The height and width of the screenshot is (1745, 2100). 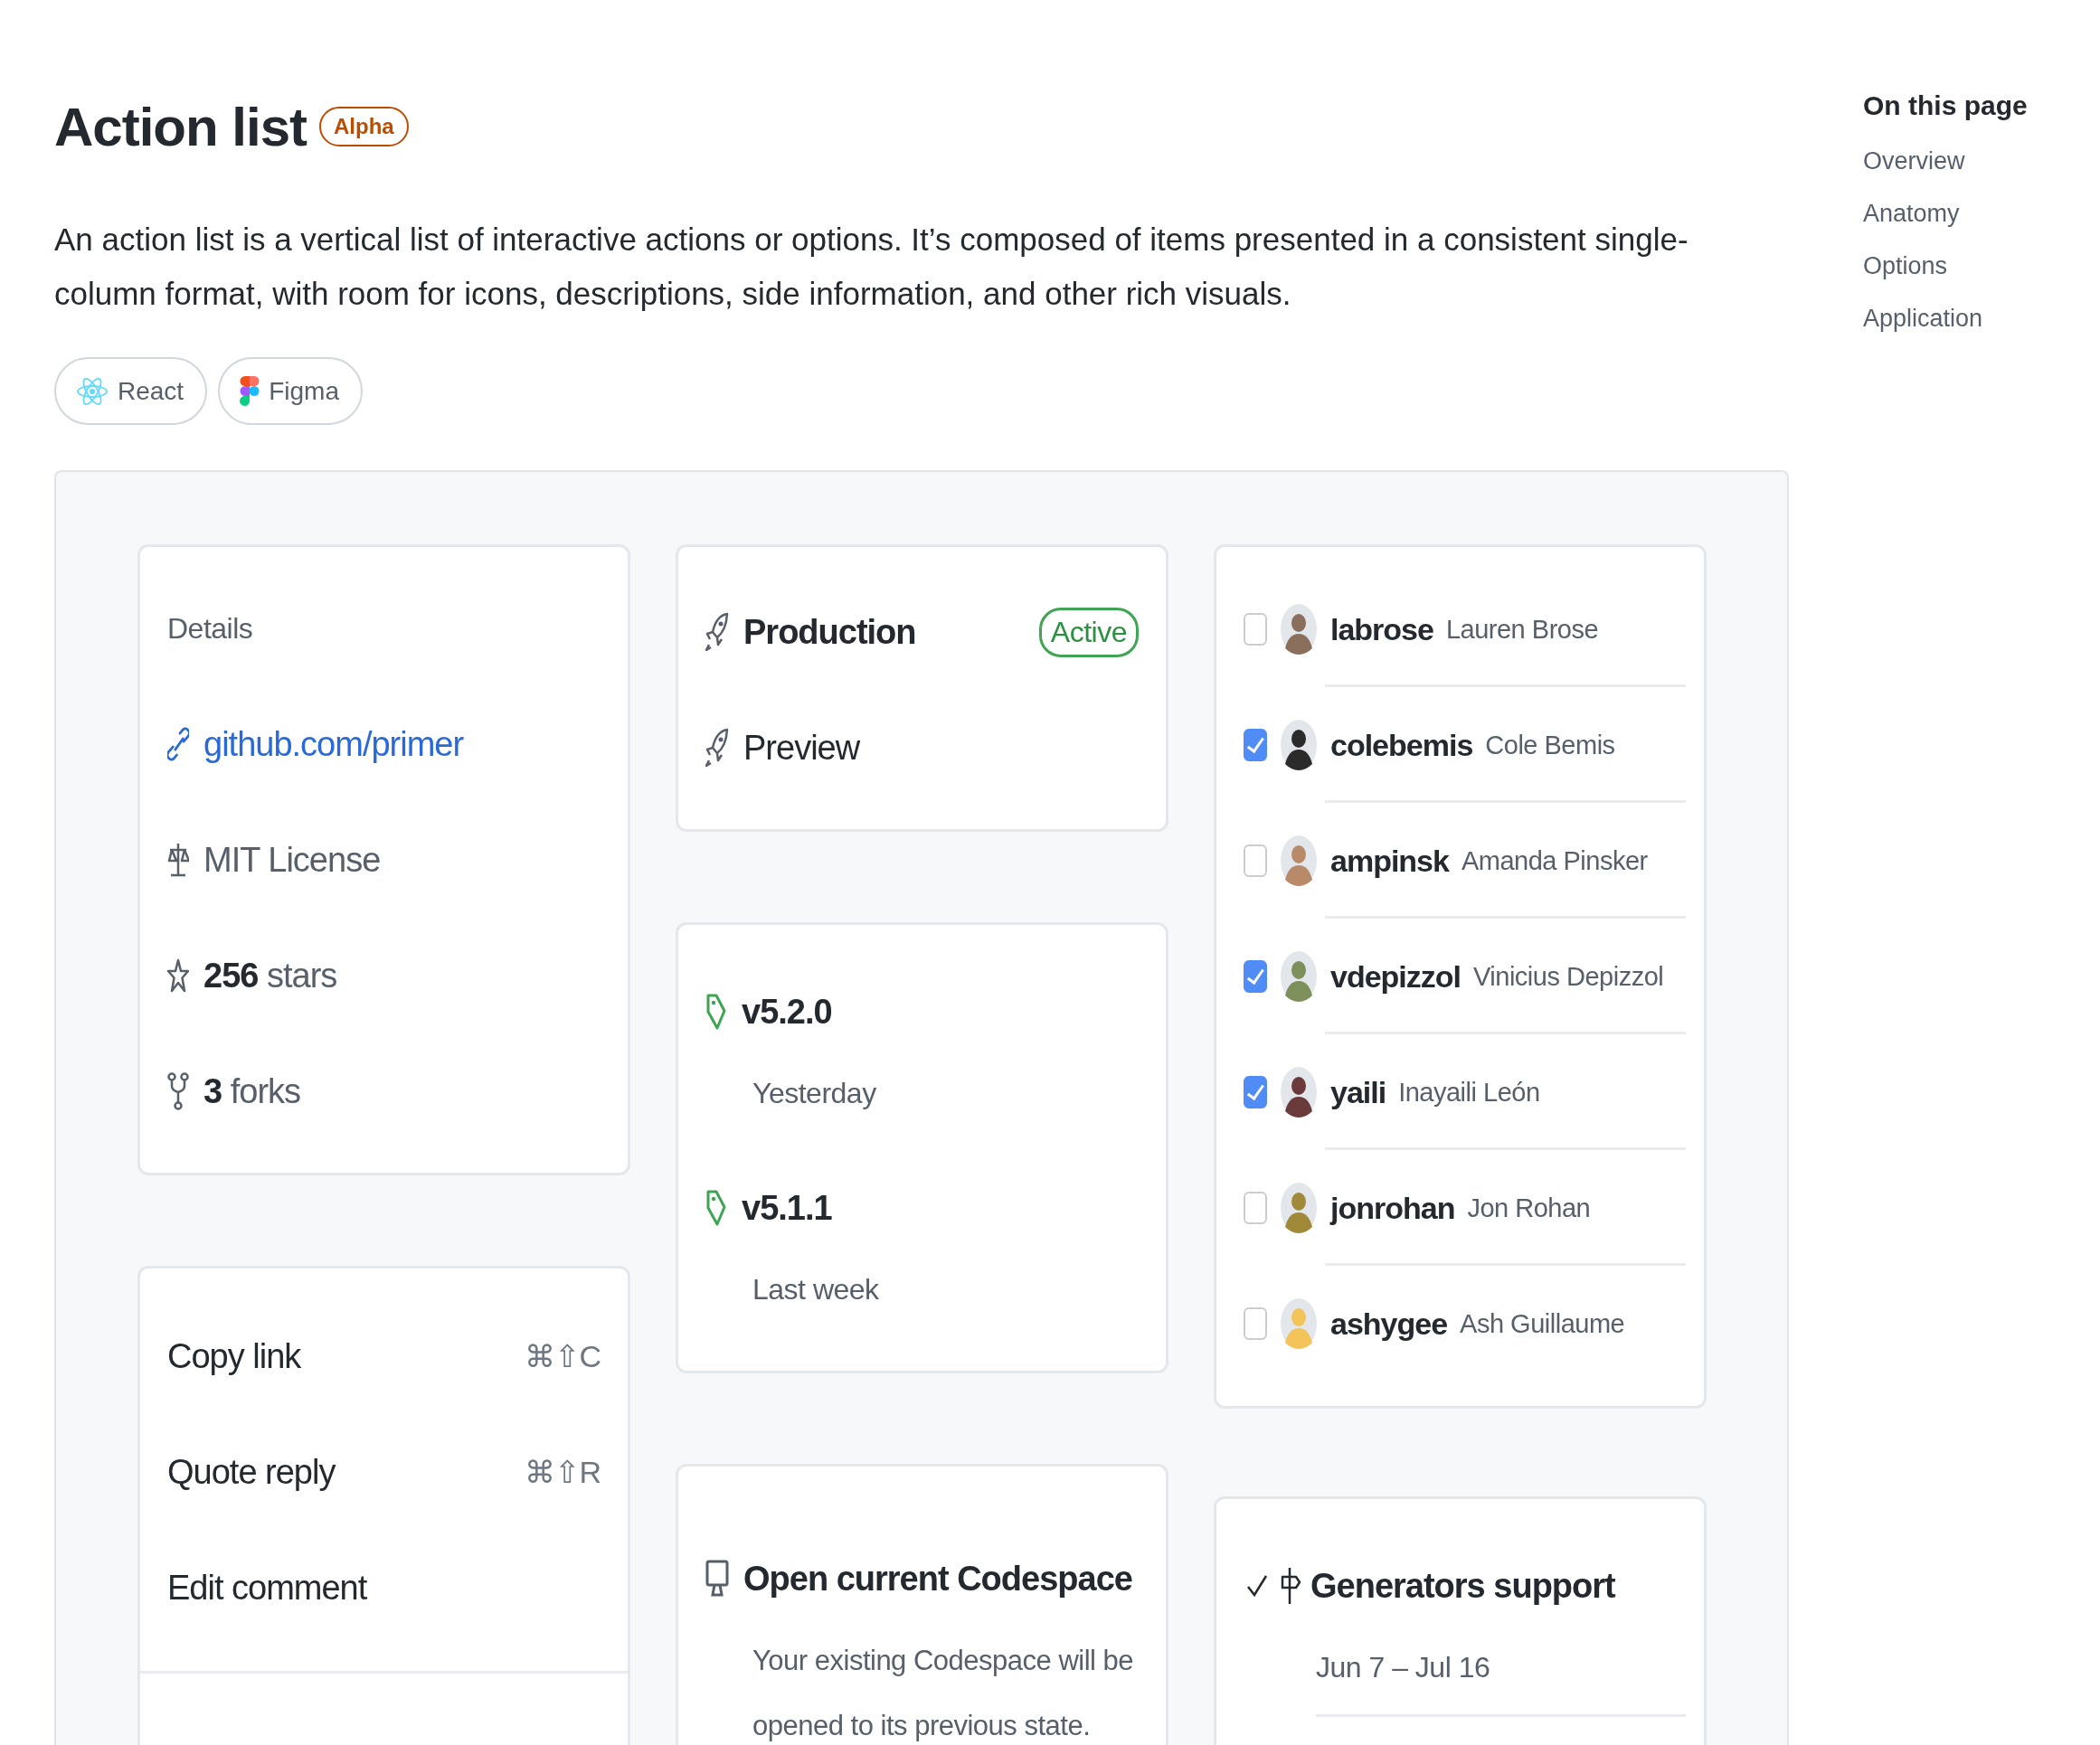 What do you see at coordinates (943, 1693) in the screenshot?
I see `item-description: Your existing Codespace will be opened to its previous state.` at bounding box center [943, 1693].